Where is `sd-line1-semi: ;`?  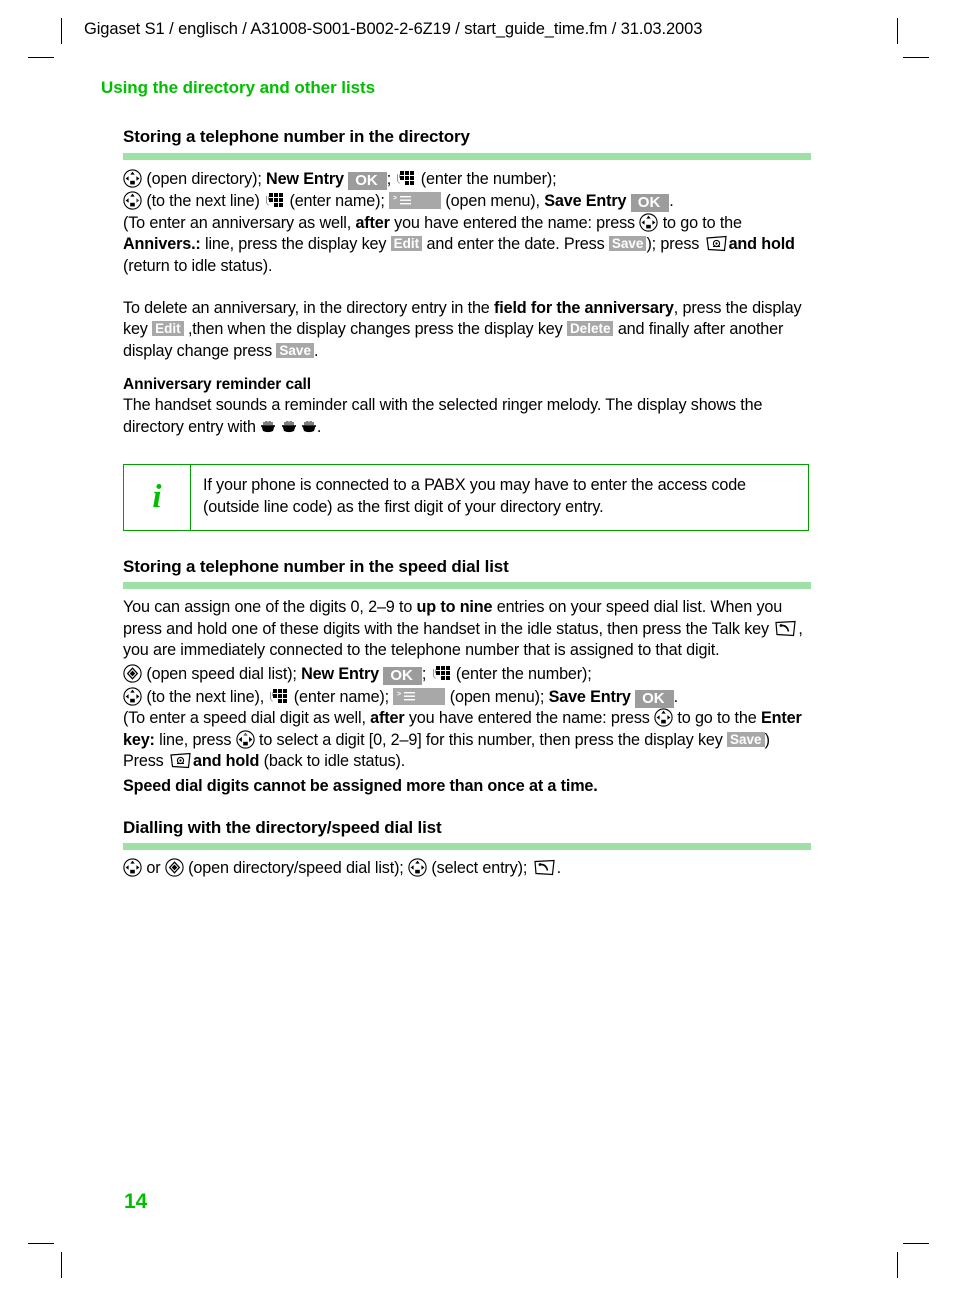
sd-line1-semi: ; is located at coordinates (424, 674).